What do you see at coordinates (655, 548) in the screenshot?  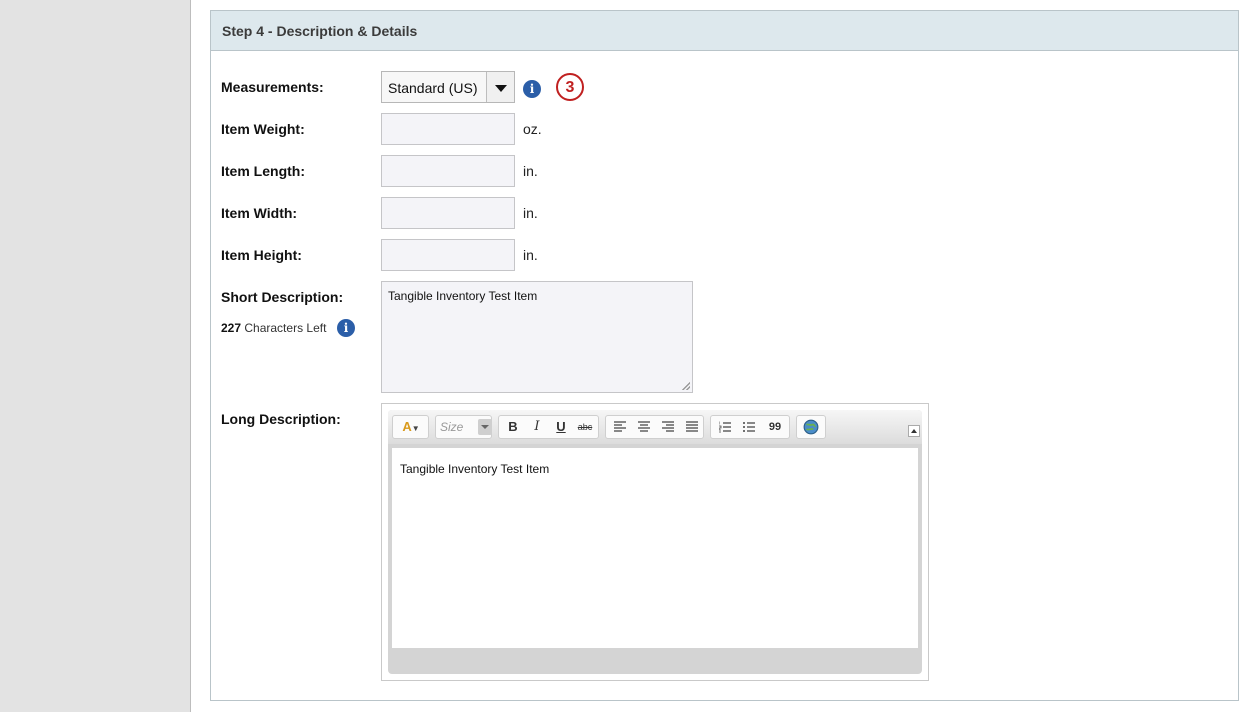 I see `long-description-editor: Tangible Inventory Test Item` at bounding box center [655, 548].